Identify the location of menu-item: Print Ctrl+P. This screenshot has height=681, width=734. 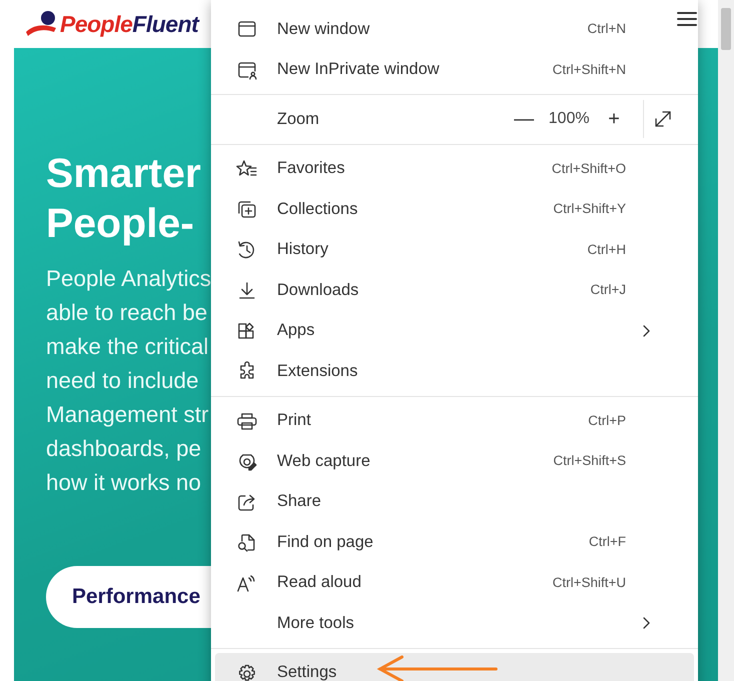
(454, 420).